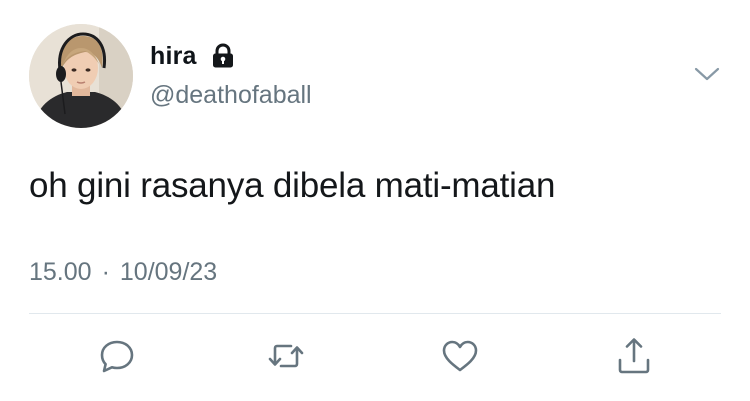  What do you see at coordinates (231, 95) in the screenshot?
I see `user-handle: @deathofaball` at bounding box center [231, 95].